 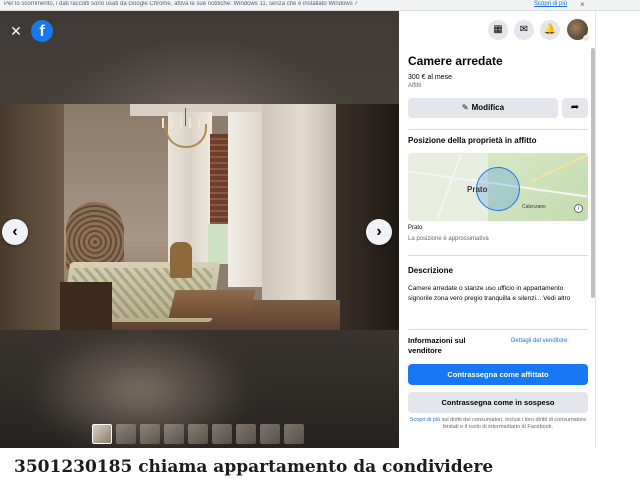 I want to click on messenger-icon: ✉, so click(x=524, y=30).